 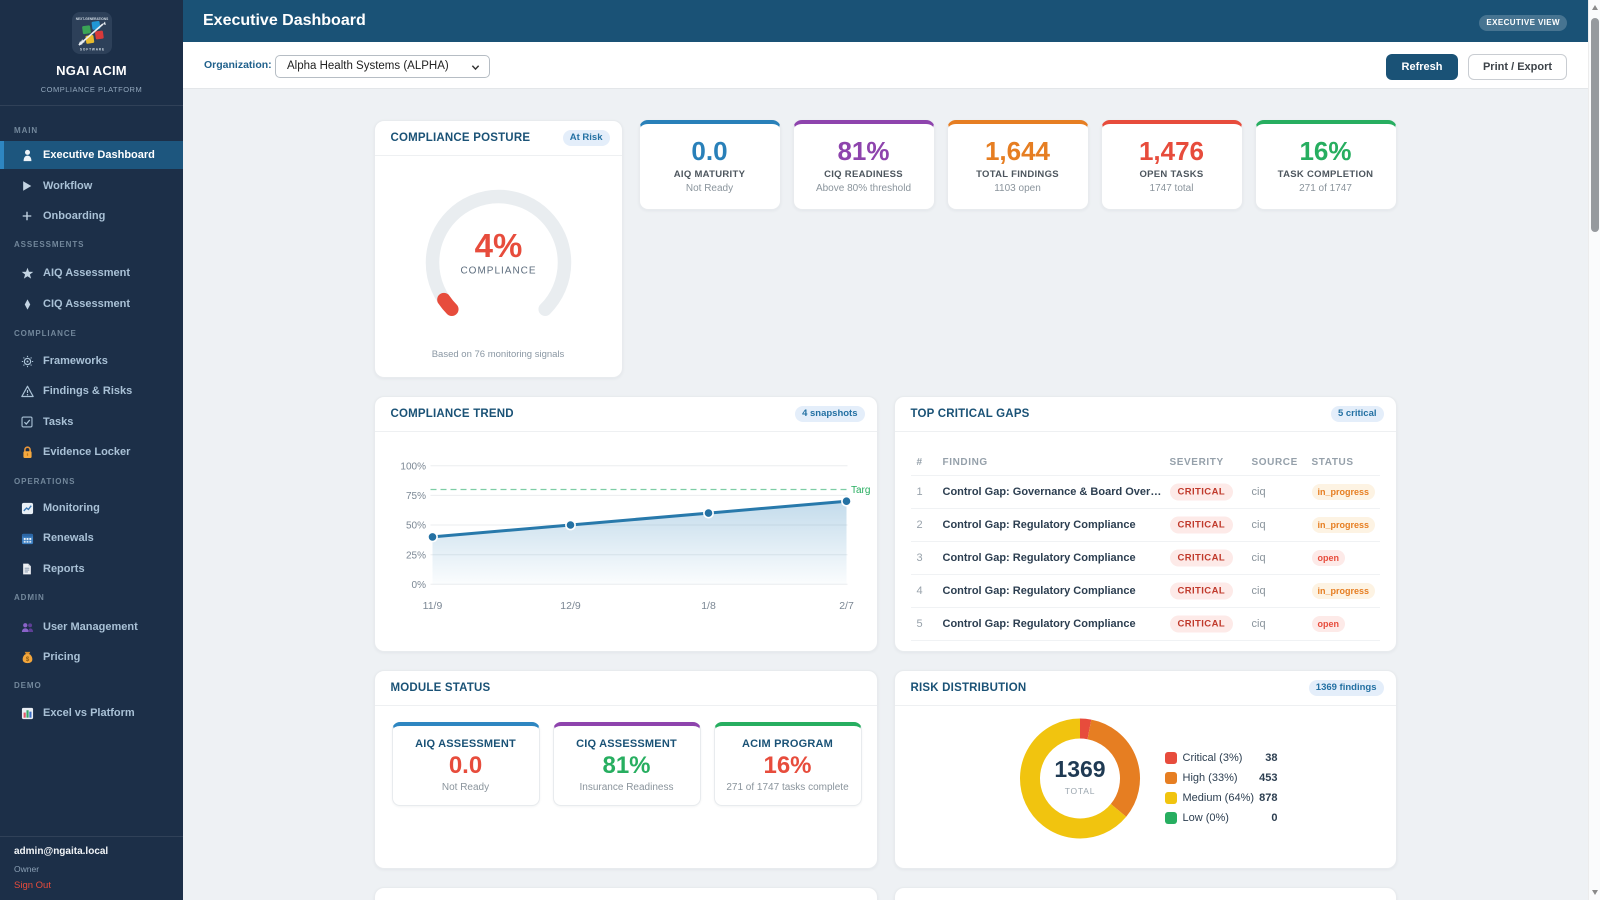 What do you see at coordinates (92, 50) in the screenshot?
I see `svg-text: S O F T W A R E` at bounding box center [92, 50].